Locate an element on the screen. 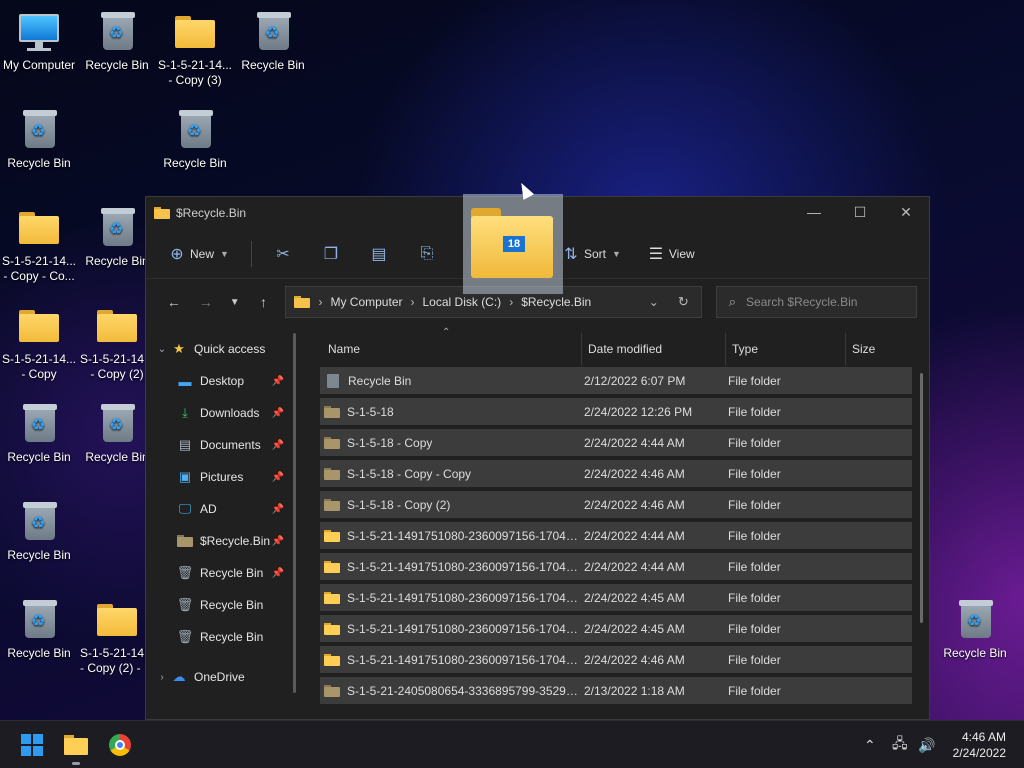 The width and height of the screenshot is (1024, 768). new-button: ⊕ New ▼ is located at coordinates (196, 254).